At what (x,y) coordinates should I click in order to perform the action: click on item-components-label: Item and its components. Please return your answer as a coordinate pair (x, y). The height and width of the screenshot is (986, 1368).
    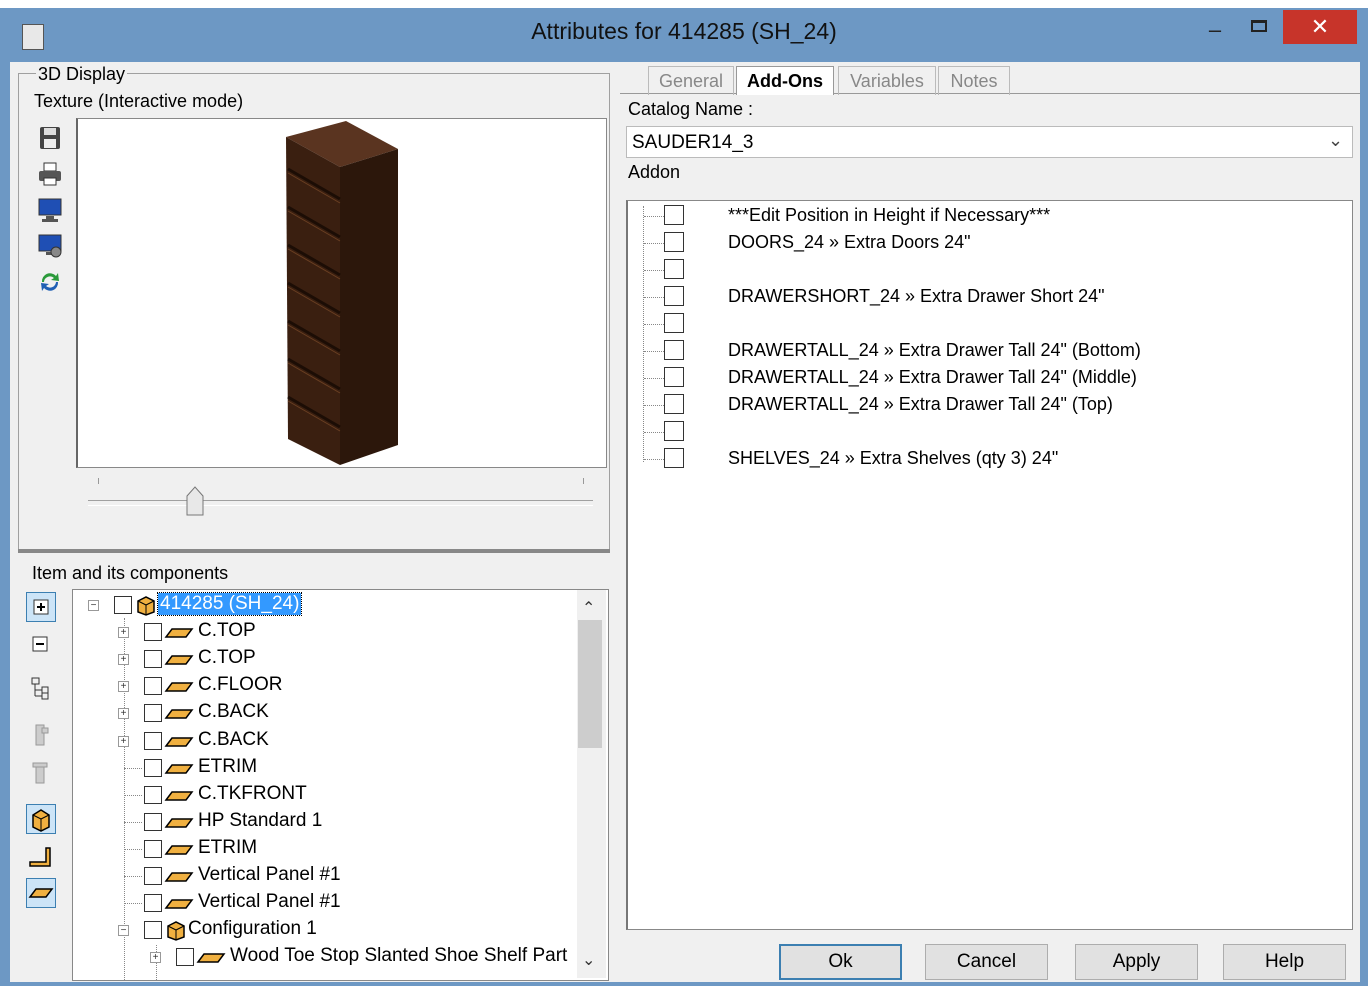
    Looking at the image, I should click on (130, 573).